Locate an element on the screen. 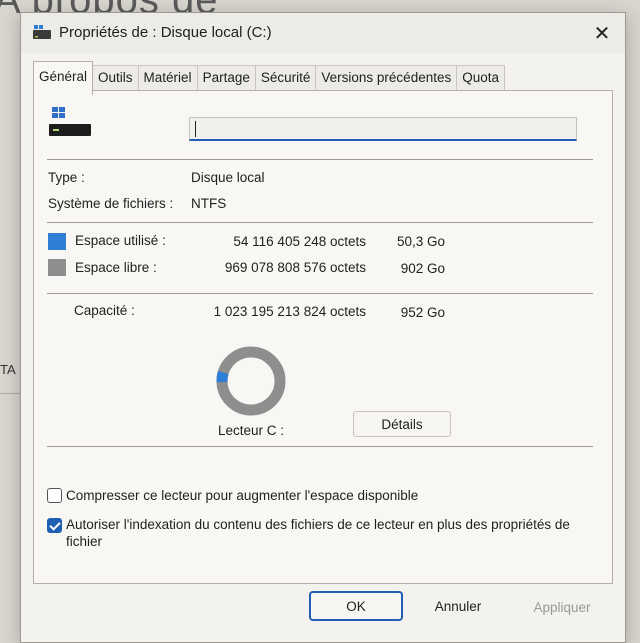  compress-drive-checkbox is located at coordinates (54, 495).